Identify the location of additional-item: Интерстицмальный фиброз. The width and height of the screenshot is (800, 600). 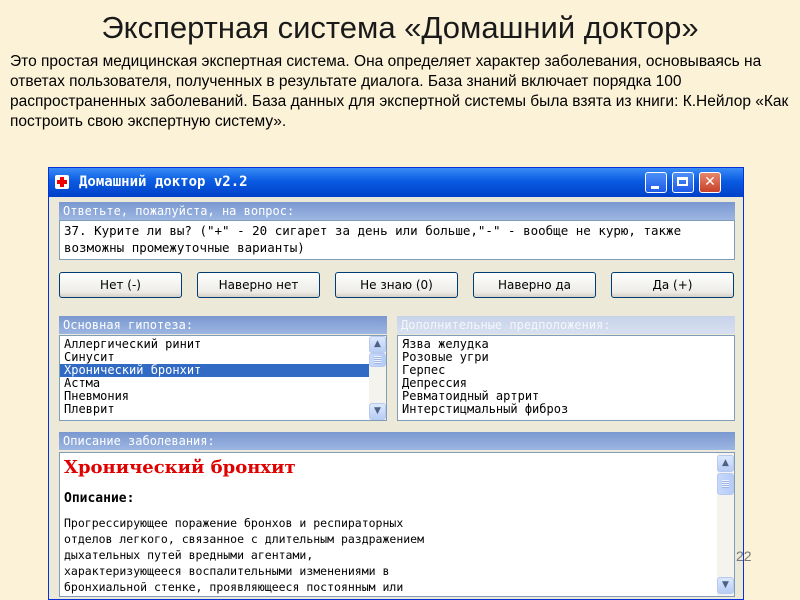
(566, 409).